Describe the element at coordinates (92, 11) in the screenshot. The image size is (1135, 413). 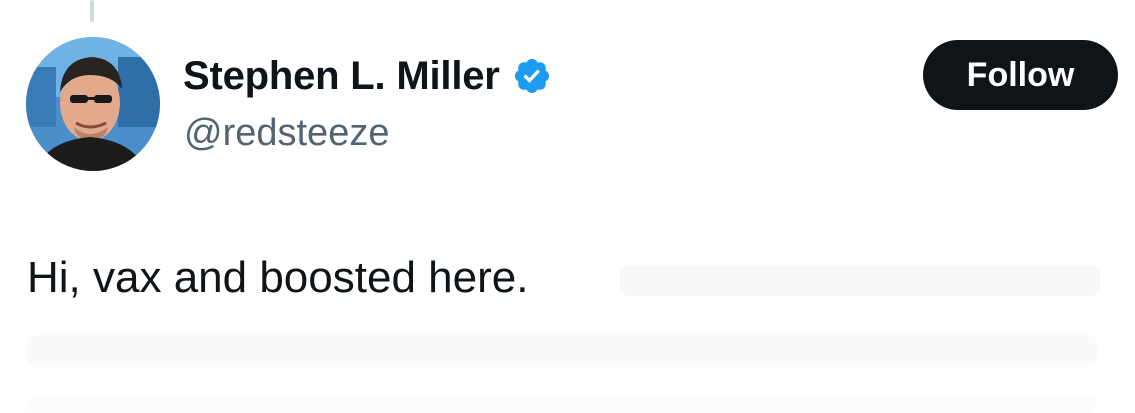
I see `thread-connector-line` at that location.